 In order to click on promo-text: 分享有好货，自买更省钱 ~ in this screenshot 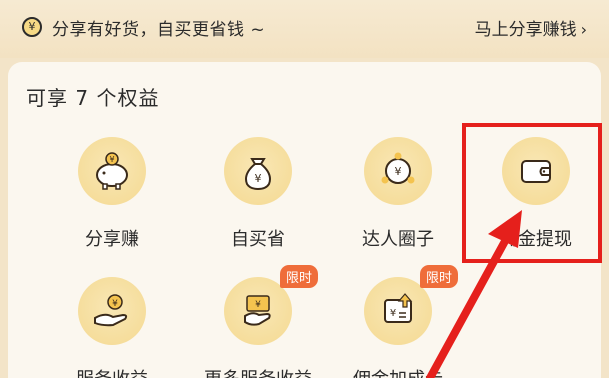, I will do `click(159, 30)`.